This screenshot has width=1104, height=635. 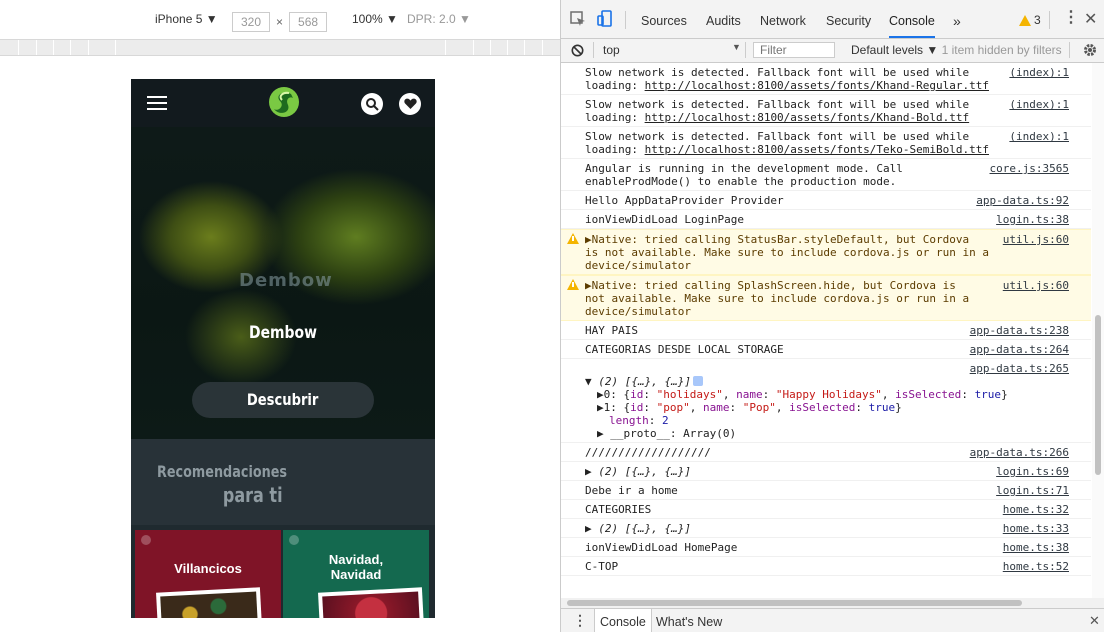 I want to click on info-icon, so click(x=697, y=381).